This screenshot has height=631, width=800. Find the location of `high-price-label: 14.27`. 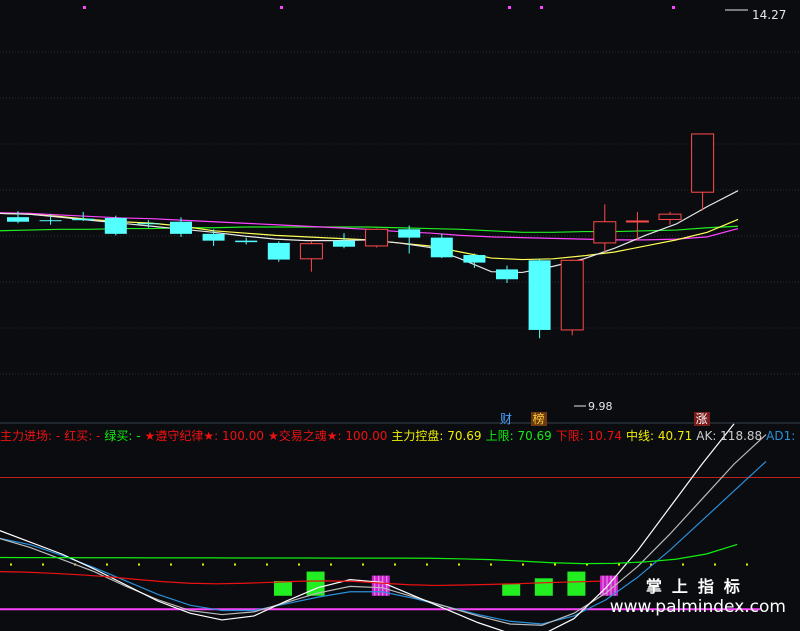

high-price-label: 14.27 is located at coordinates (769, 15).